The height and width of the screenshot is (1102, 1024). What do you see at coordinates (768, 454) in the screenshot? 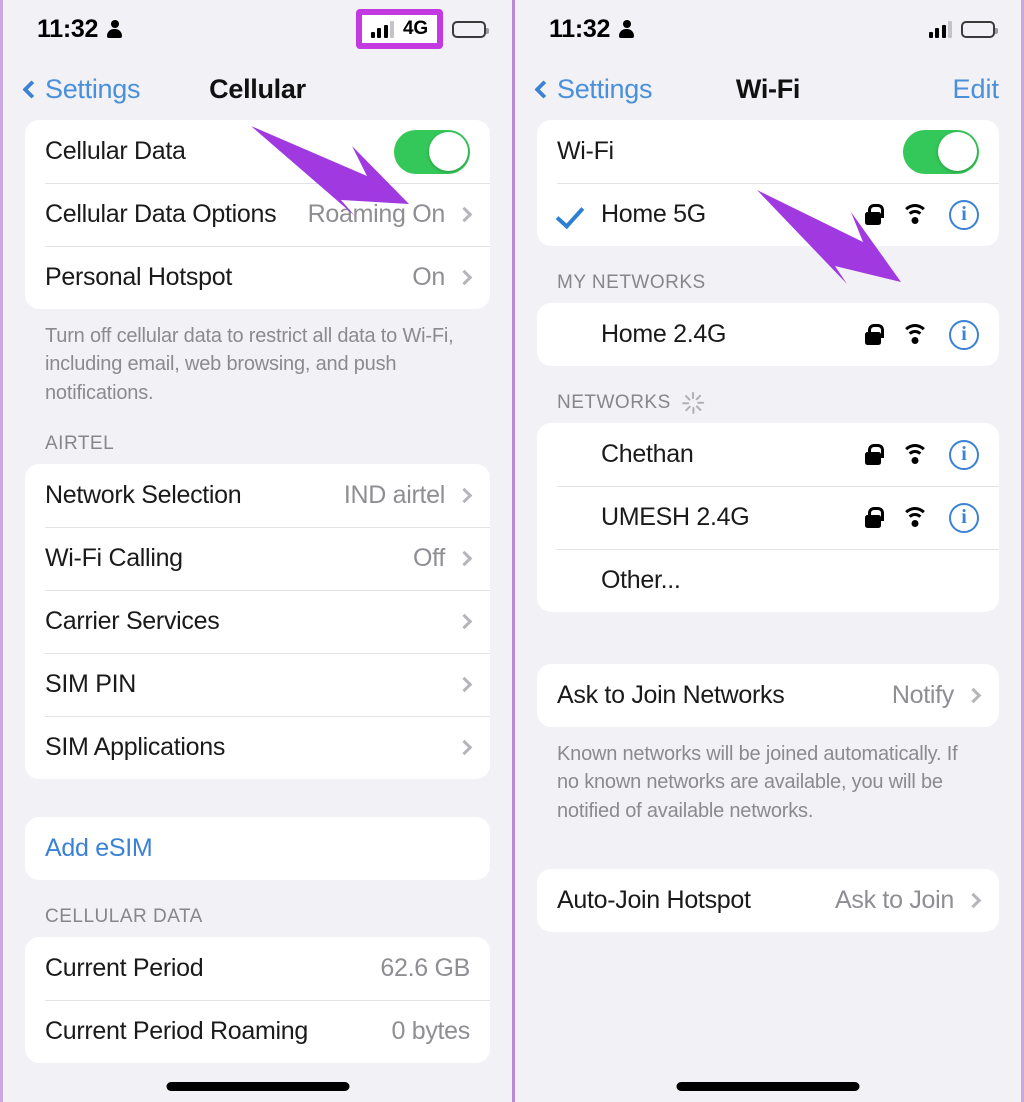
I see `row-network-chethan: Chethan i` at bounding box center [768, 454].